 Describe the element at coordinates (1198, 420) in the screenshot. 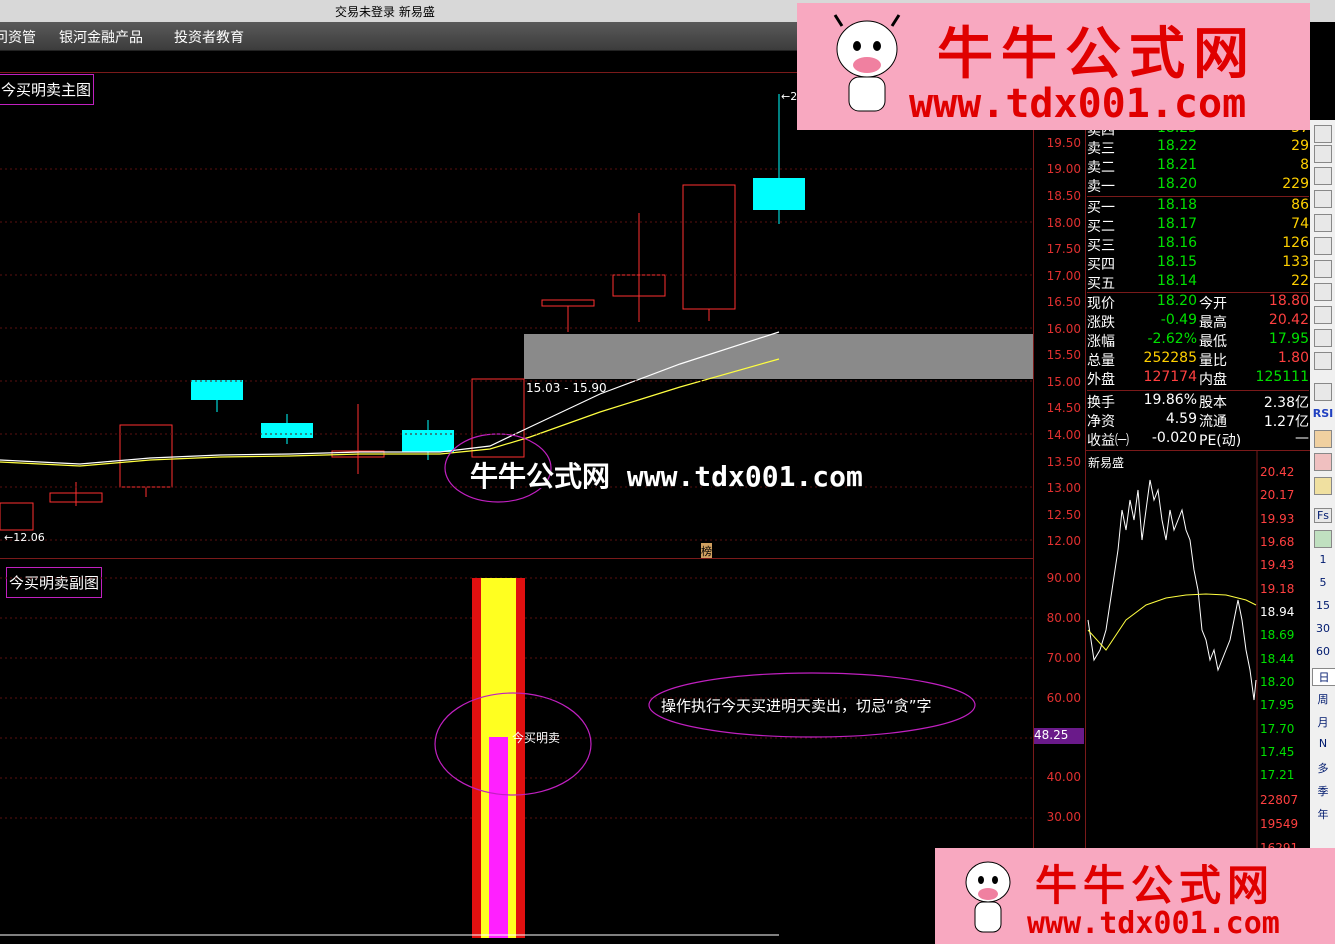

I see `stat-row: 净资 4.59 流通 1.27亿` at that location.